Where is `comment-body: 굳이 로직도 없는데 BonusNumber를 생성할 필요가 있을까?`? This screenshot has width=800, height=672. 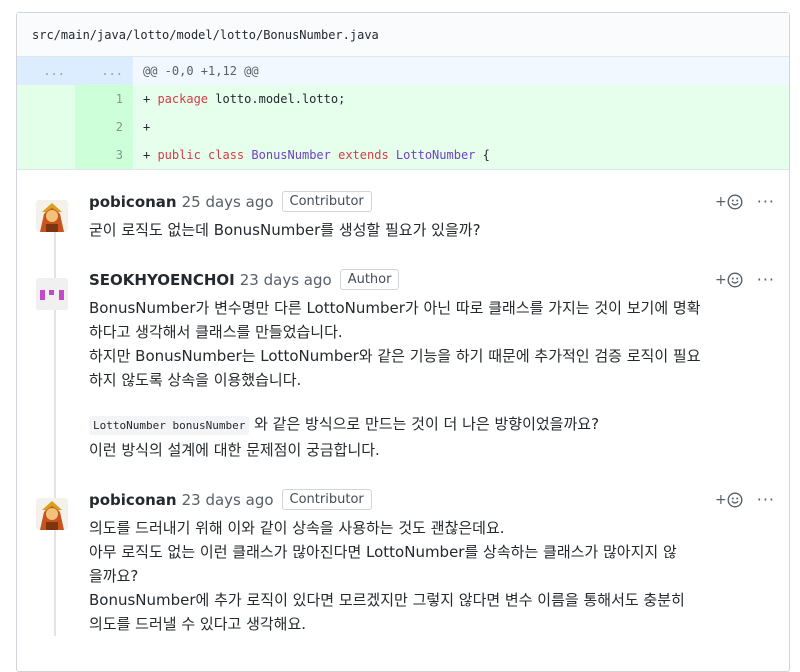
comment-body: 굳이 로직도 없는데 BonusNumber를 생성할 필요가 있을까? is located at coordinates (285, 229).